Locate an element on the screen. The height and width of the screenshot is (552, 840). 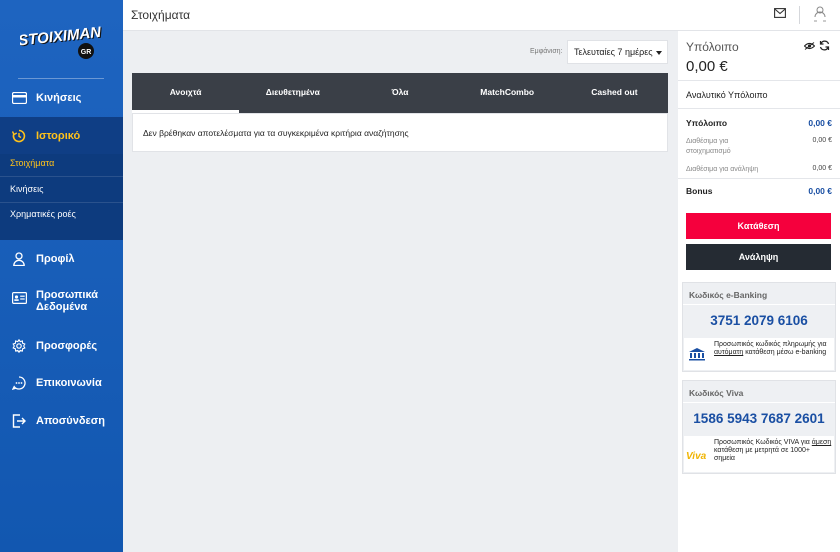
available-withdraw-value: 0,00 € is located at coordinates (822, 168).